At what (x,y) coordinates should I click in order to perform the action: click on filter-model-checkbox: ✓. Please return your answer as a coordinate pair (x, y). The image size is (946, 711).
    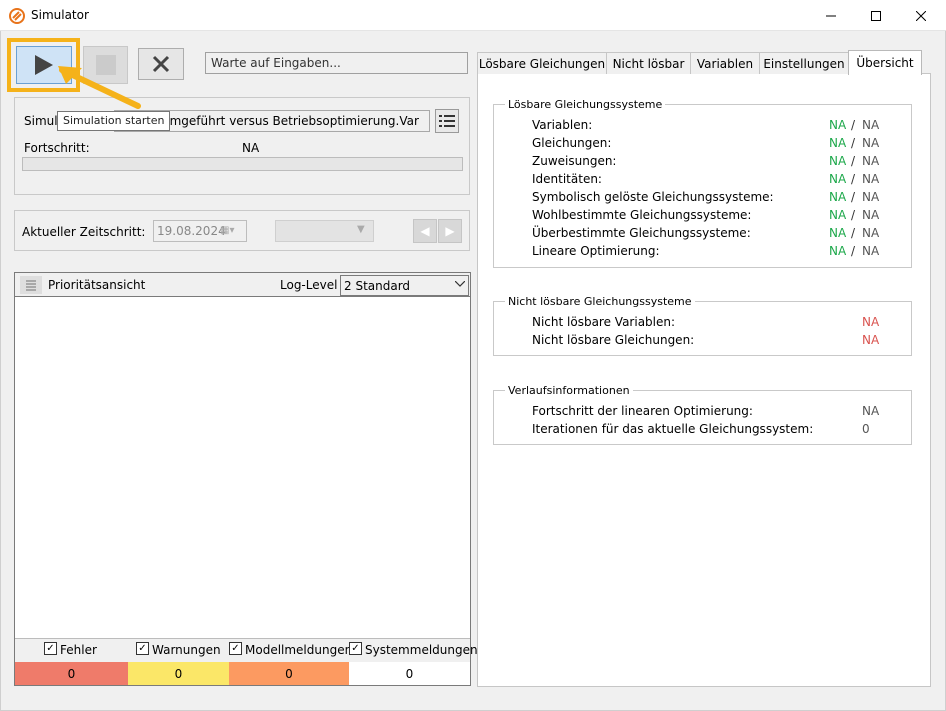
    Looking at the image, I should click on (235, 648).